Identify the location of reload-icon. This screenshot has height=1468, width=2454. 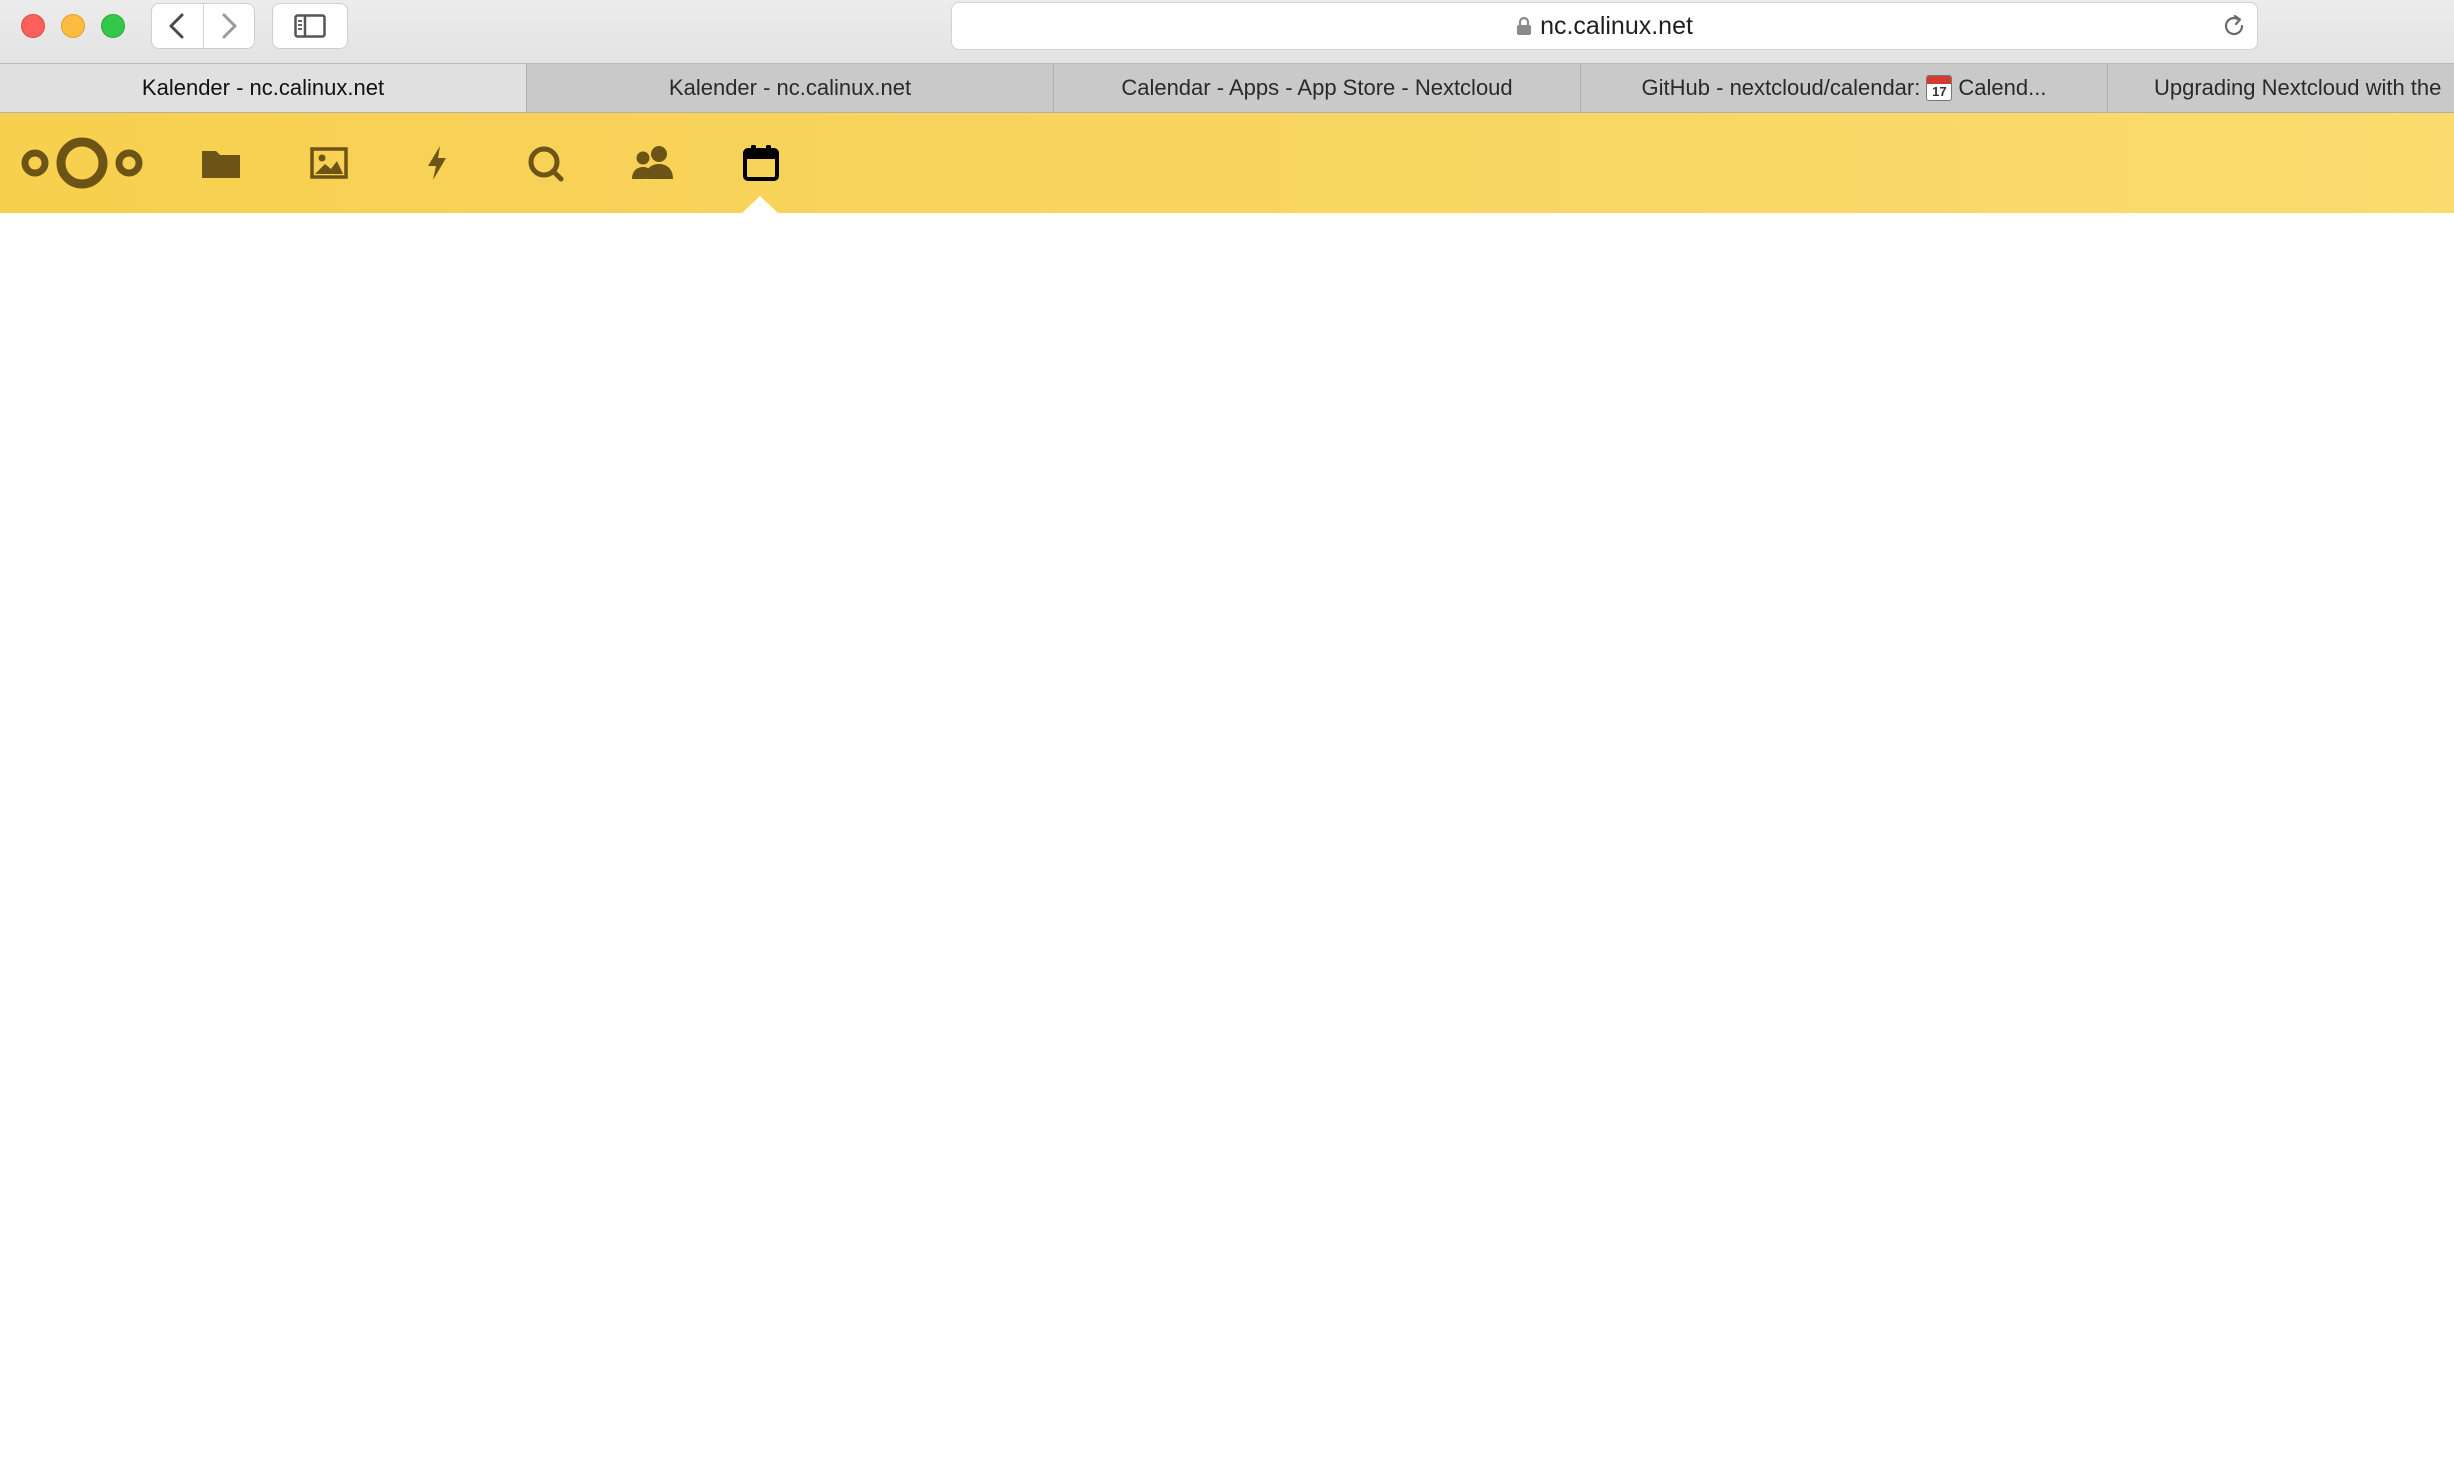
(2234, 25).